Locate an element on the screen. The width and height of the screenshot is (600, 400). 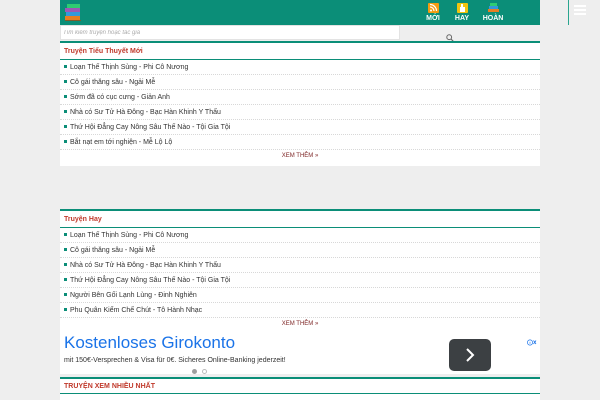
thumbs-up-icon is located at coordinates (462, 8).